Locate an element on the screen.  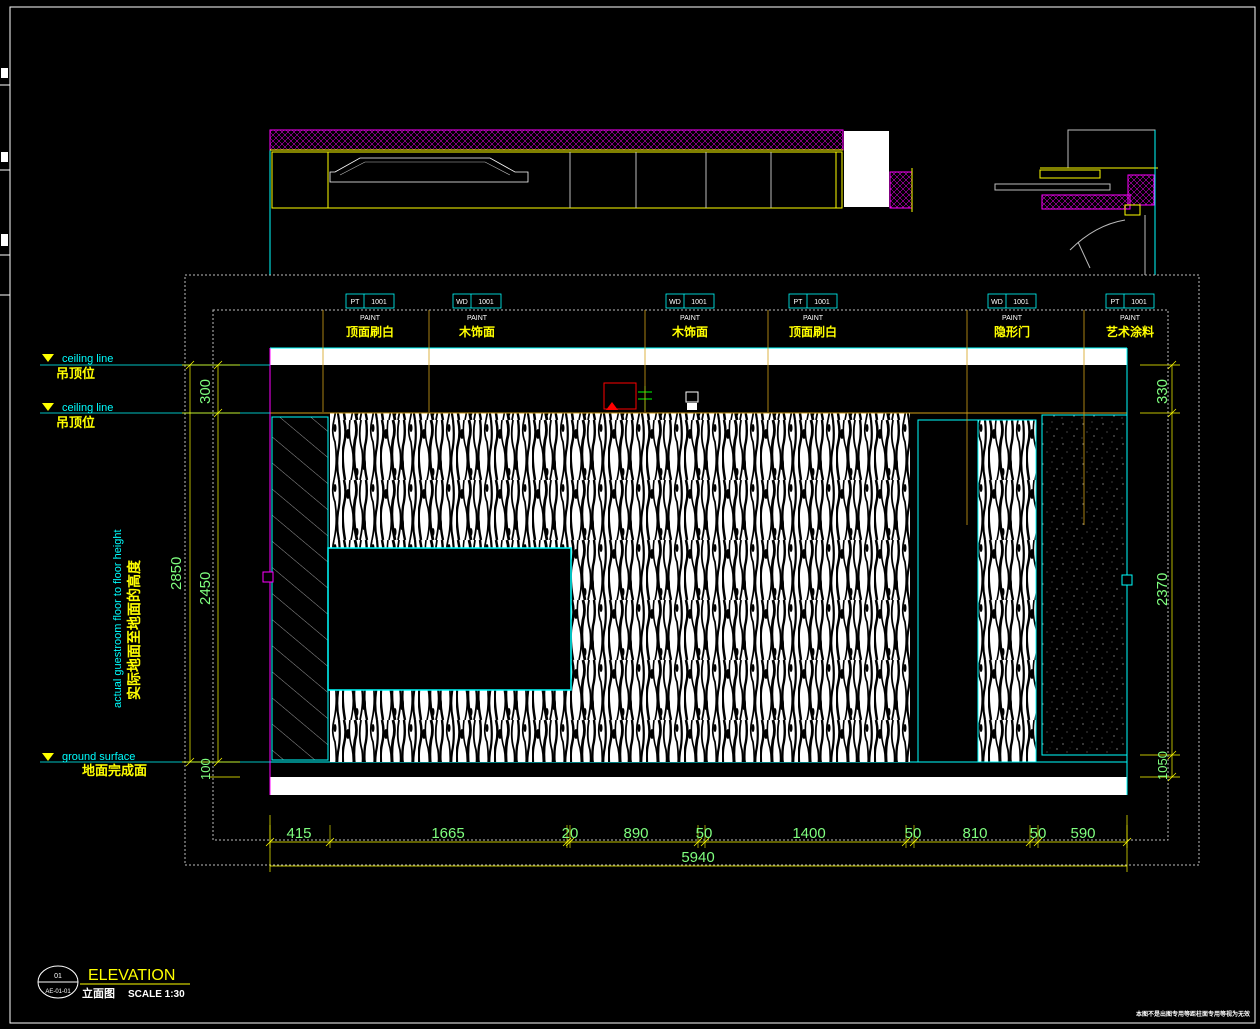
footer-note: 本图不是出图专用等距柱面专用等视为无效 is located at coordinates (1193, 1014).